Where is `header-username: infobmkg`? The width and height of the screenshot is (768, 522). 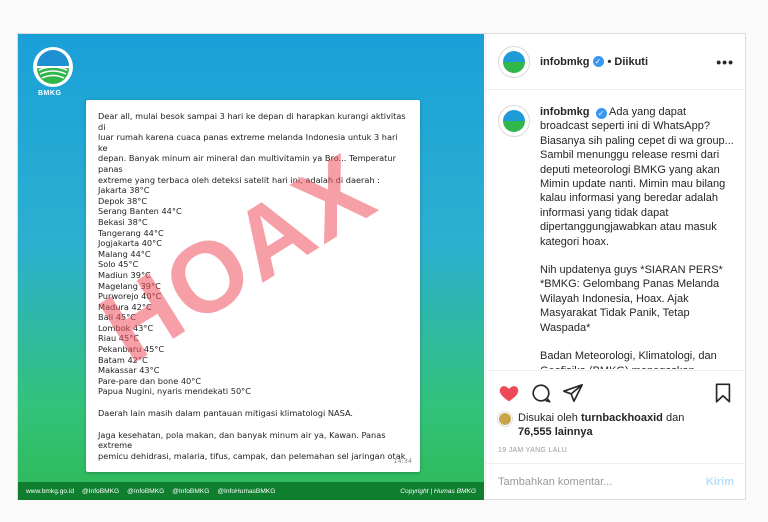
header-username: infobmkg is located at coordinates (565, 62).